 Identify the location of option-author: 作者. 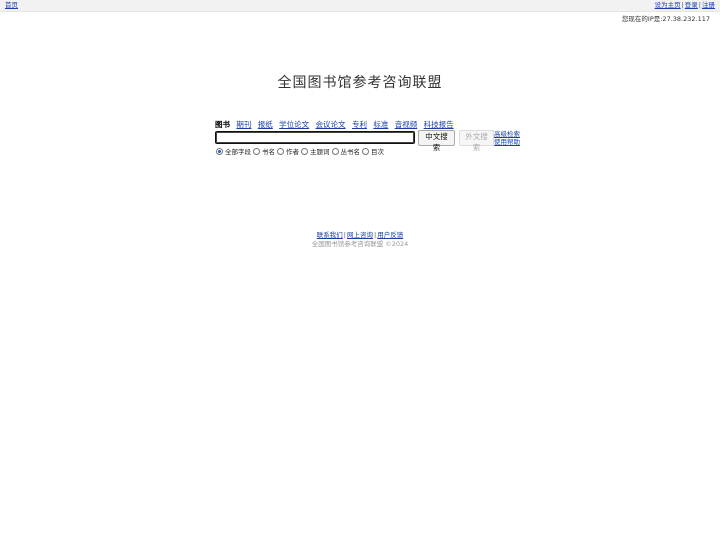
(288, 151).